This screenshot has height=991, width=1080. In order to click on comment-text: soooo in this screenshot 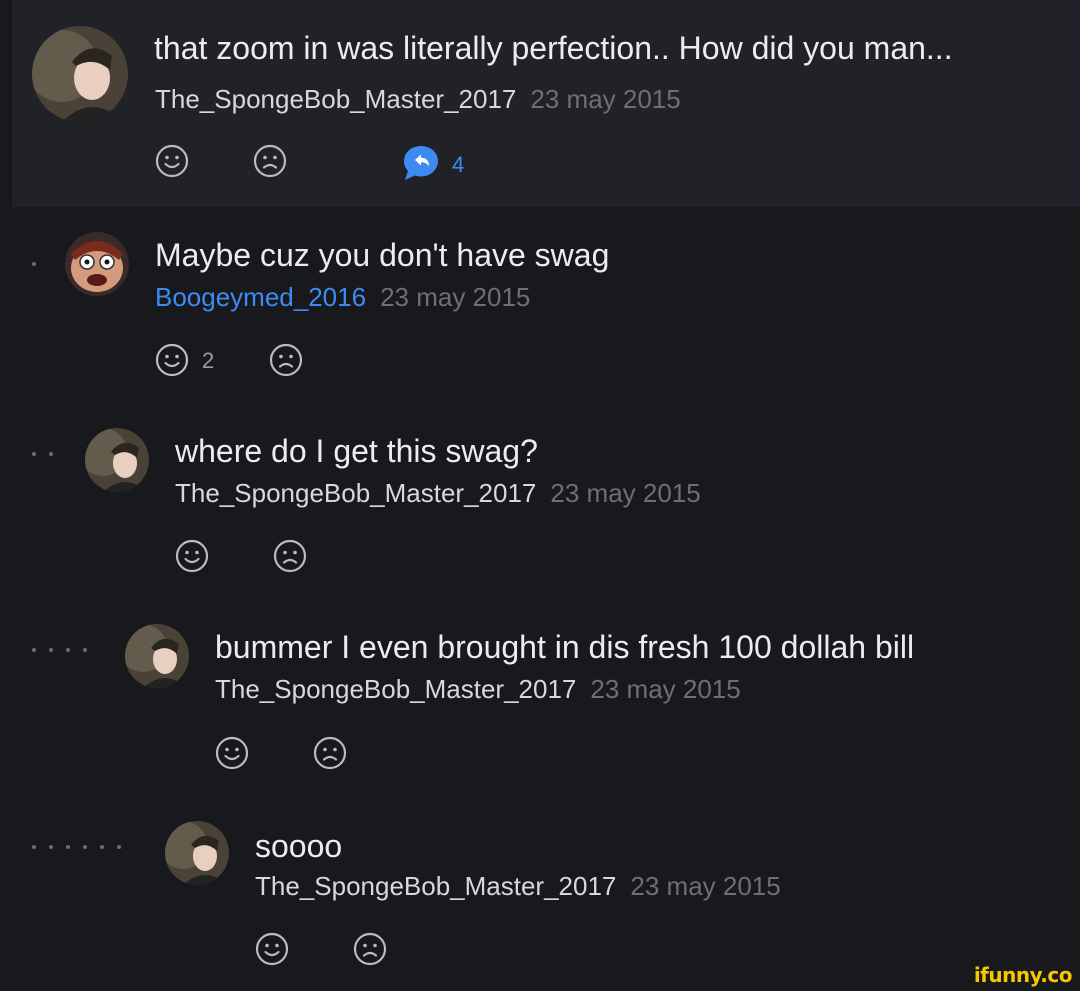, I will do `click(299, 846)`.